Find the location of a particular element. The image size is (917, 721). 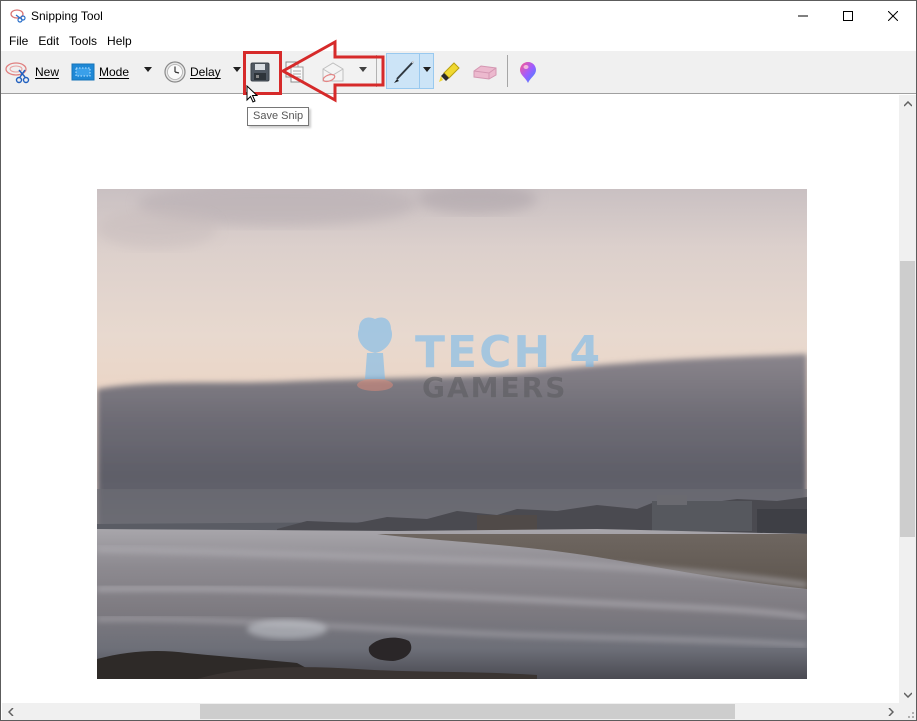

eraser-button is located at coordinates (485, 72).